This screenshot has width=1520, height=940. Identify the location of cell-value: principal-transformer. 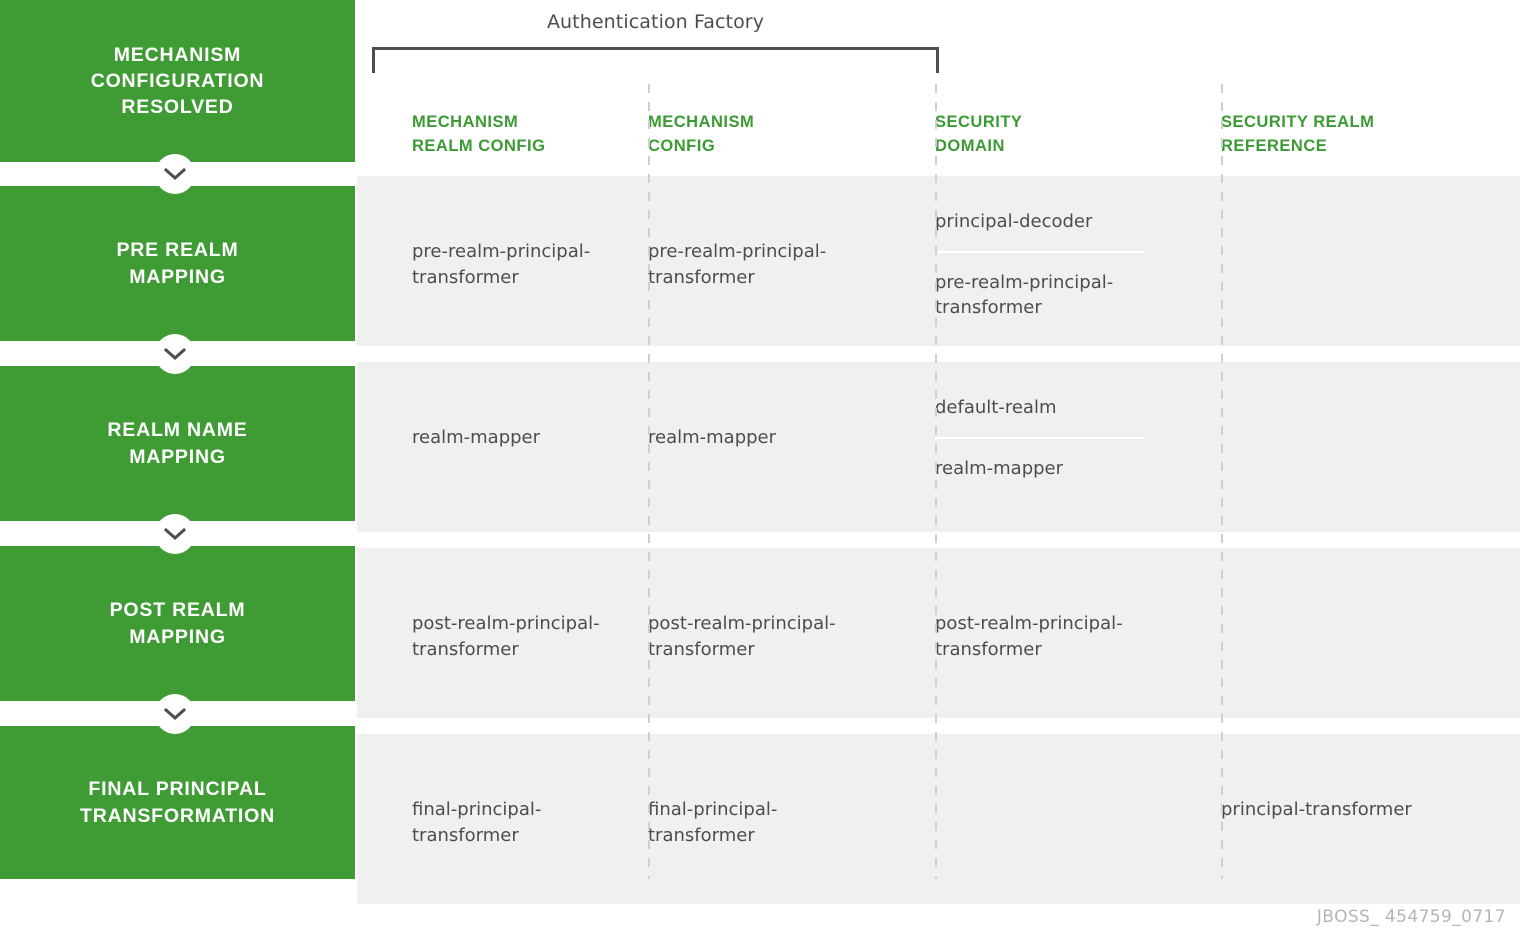
(1316, 809).